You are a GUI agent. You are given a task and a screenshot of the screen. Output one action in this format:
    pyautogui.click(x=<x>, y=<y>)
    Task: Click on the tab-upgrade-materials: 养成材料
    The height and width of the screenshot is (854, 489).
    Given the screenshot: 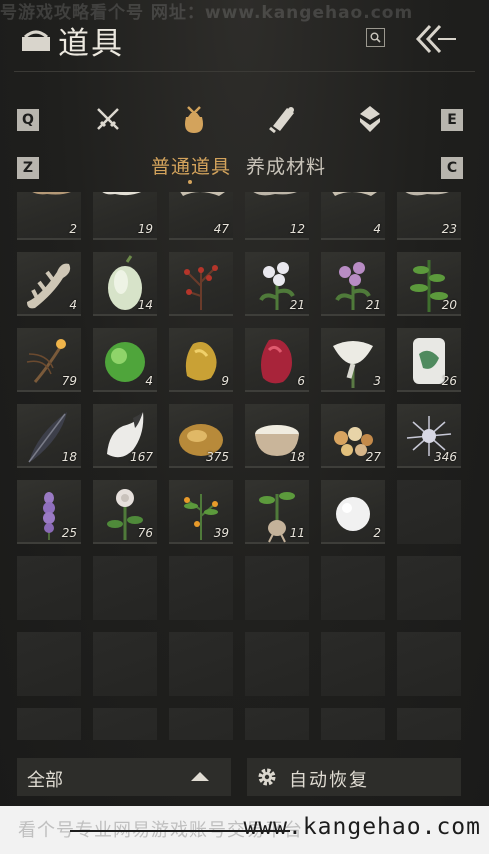 What is the action you would take?
    pyautogui.click(x=286, y=165)
    